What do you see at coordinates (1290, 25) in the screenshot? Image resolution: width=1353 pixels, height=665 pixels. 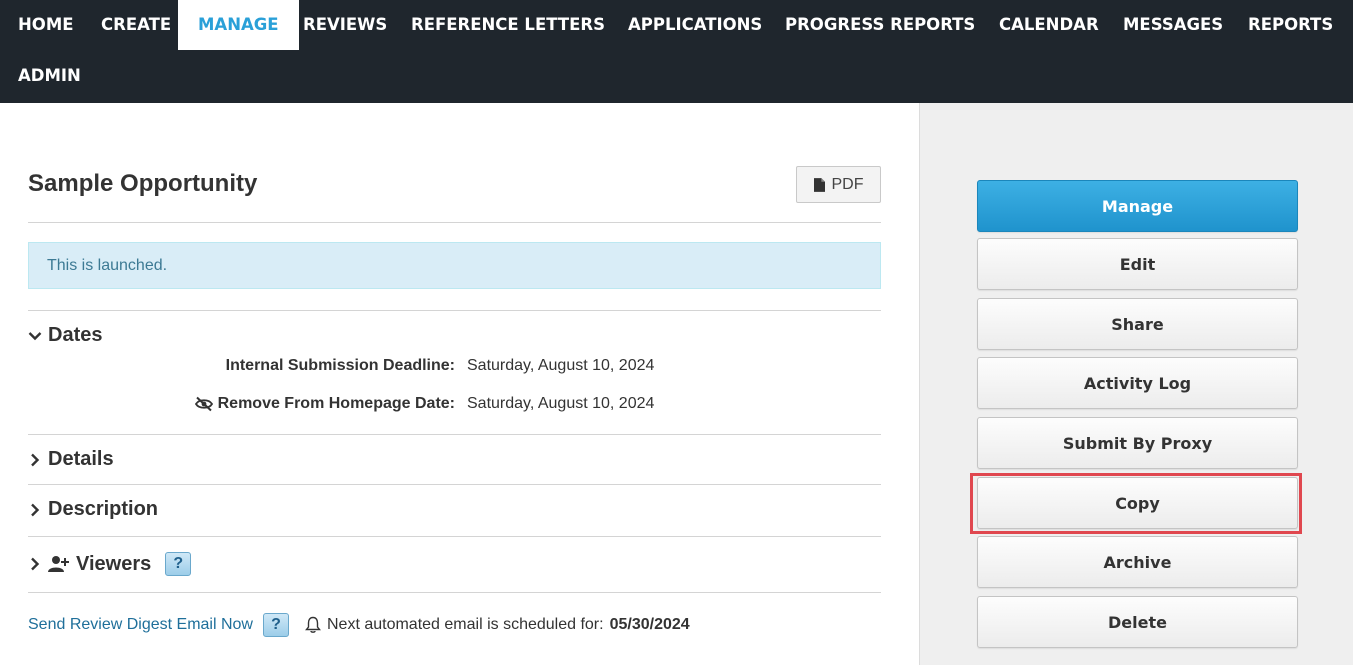 I see `nav-item-reports: REPORTS` at bounding box center [1290, 25].